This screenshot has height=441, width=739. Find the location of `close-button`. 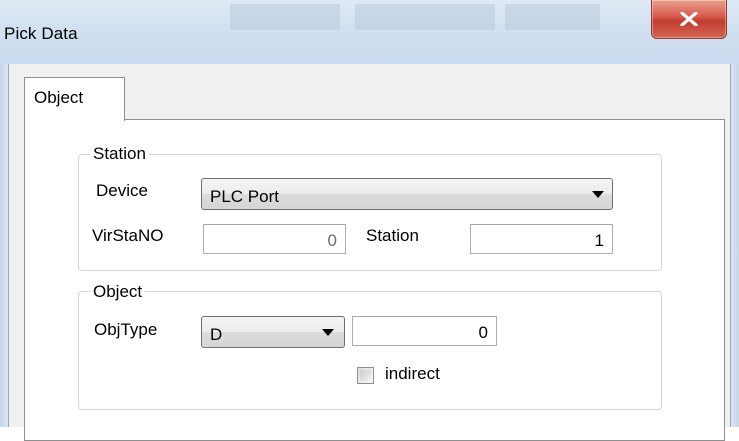

close-button is located at coordinates (689, 19).